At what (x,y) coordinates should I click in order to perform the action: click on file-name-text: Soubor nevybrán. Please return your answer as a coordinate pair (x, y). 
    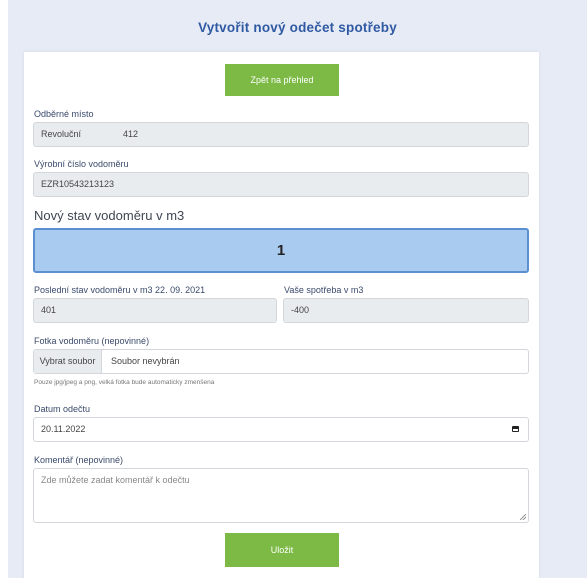
    Looking at the image, I should click on (145, 361).